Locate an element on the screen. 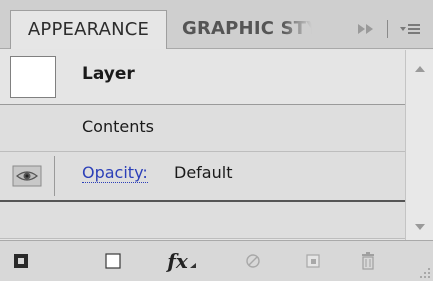 This screenshot has width=433, height=281. stroke-square-icon is located at coordinates (21, 261).